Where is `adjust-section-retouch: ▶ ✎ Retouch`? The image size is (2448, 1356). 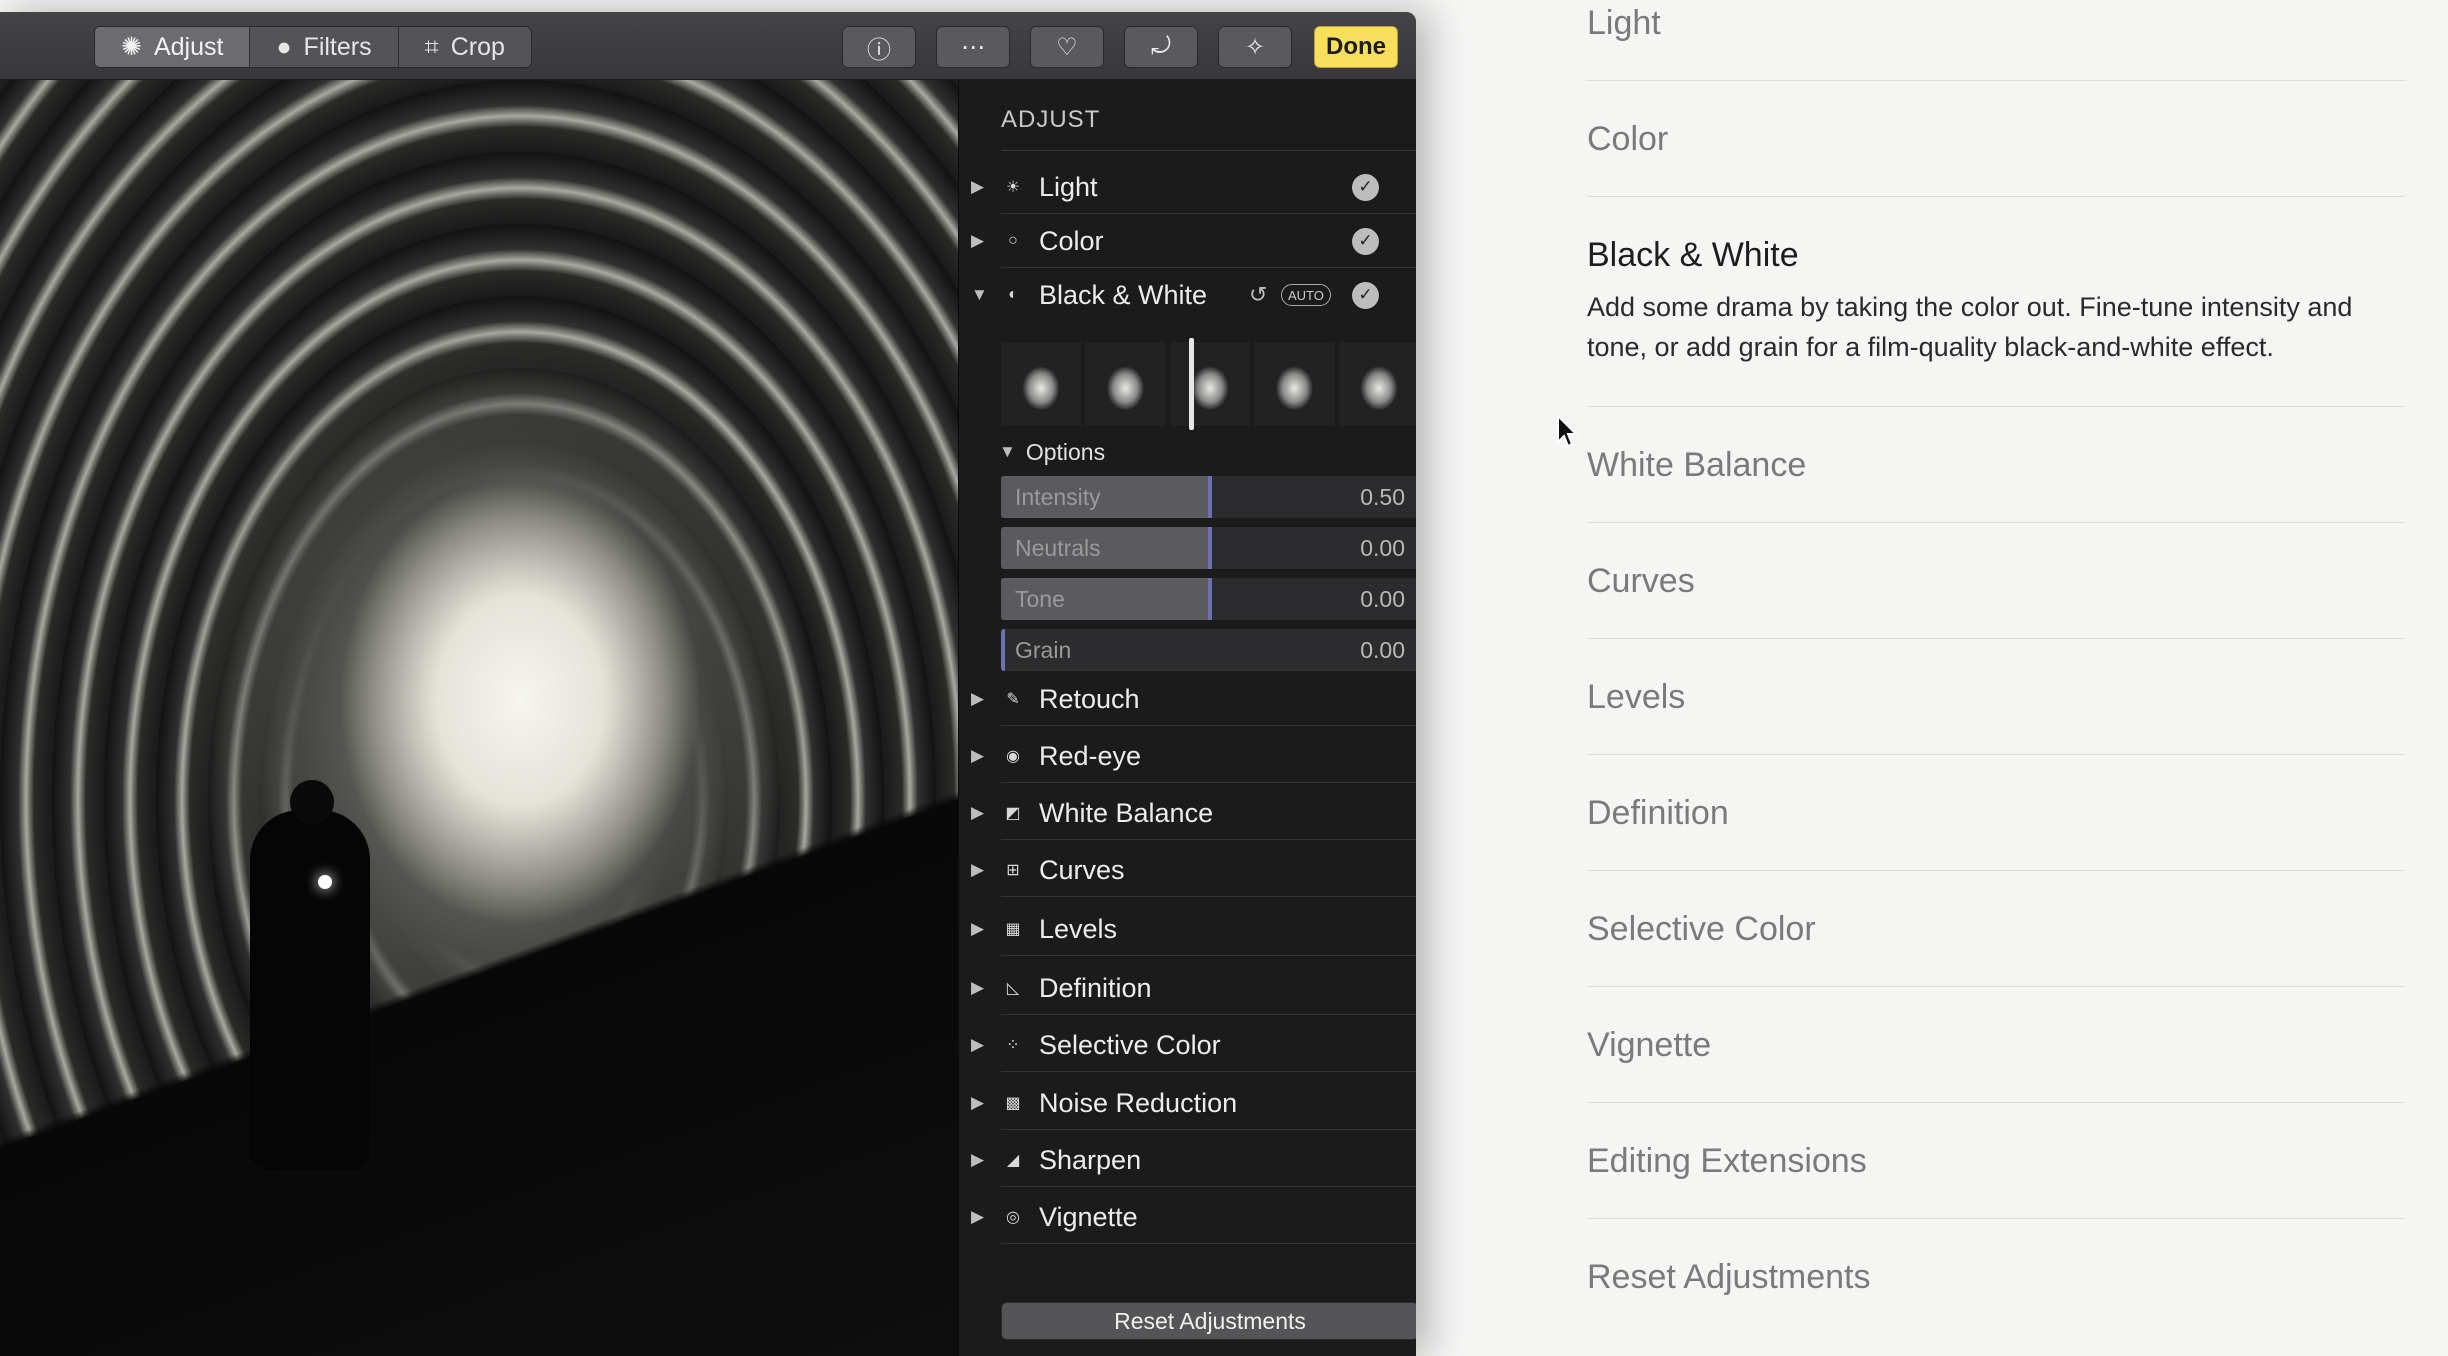 adjust-section-retouch: ▶ ✎ Retouch is located at coordinates (1187, 699).